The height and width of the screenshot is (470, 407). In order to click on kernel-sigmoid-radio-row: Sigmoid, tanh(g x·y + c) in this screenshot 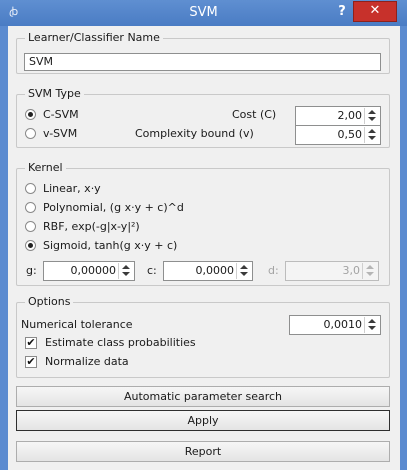, I will do `click(150, 246)`.